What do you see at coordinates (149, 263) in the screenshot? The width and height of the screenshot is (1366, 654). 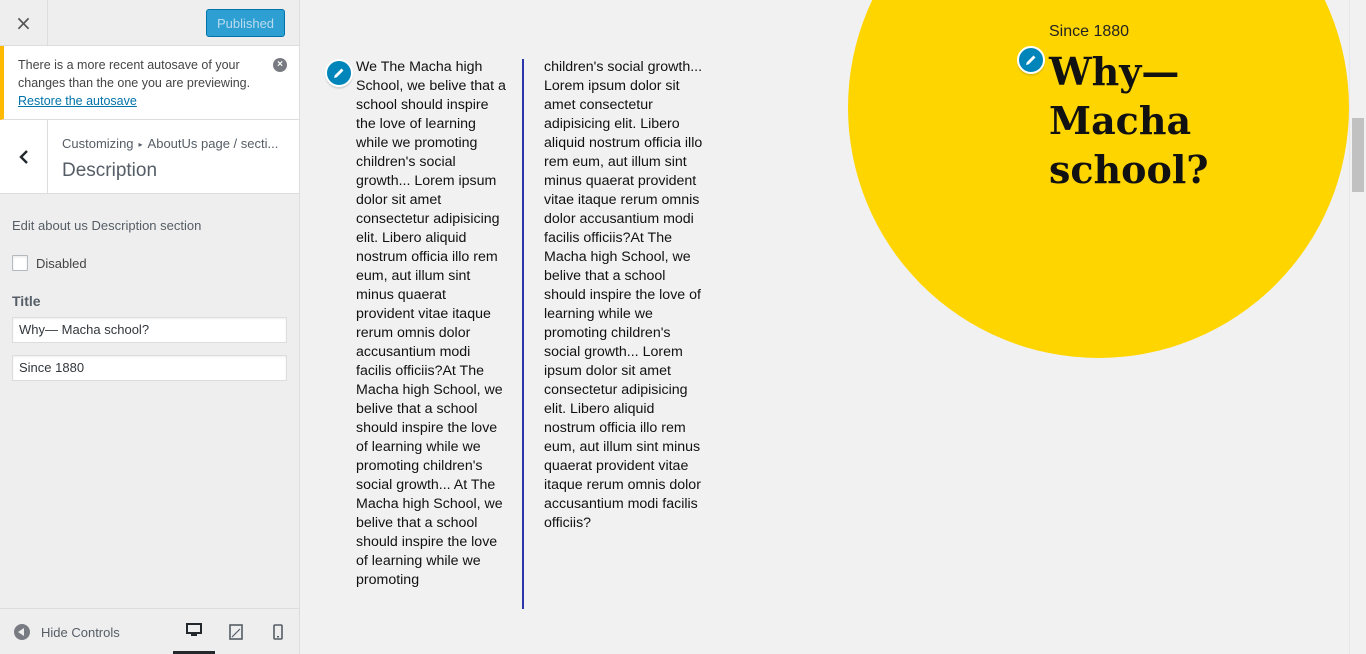 I see `disabled-control: Disabled` at bounding box center [149, 263].